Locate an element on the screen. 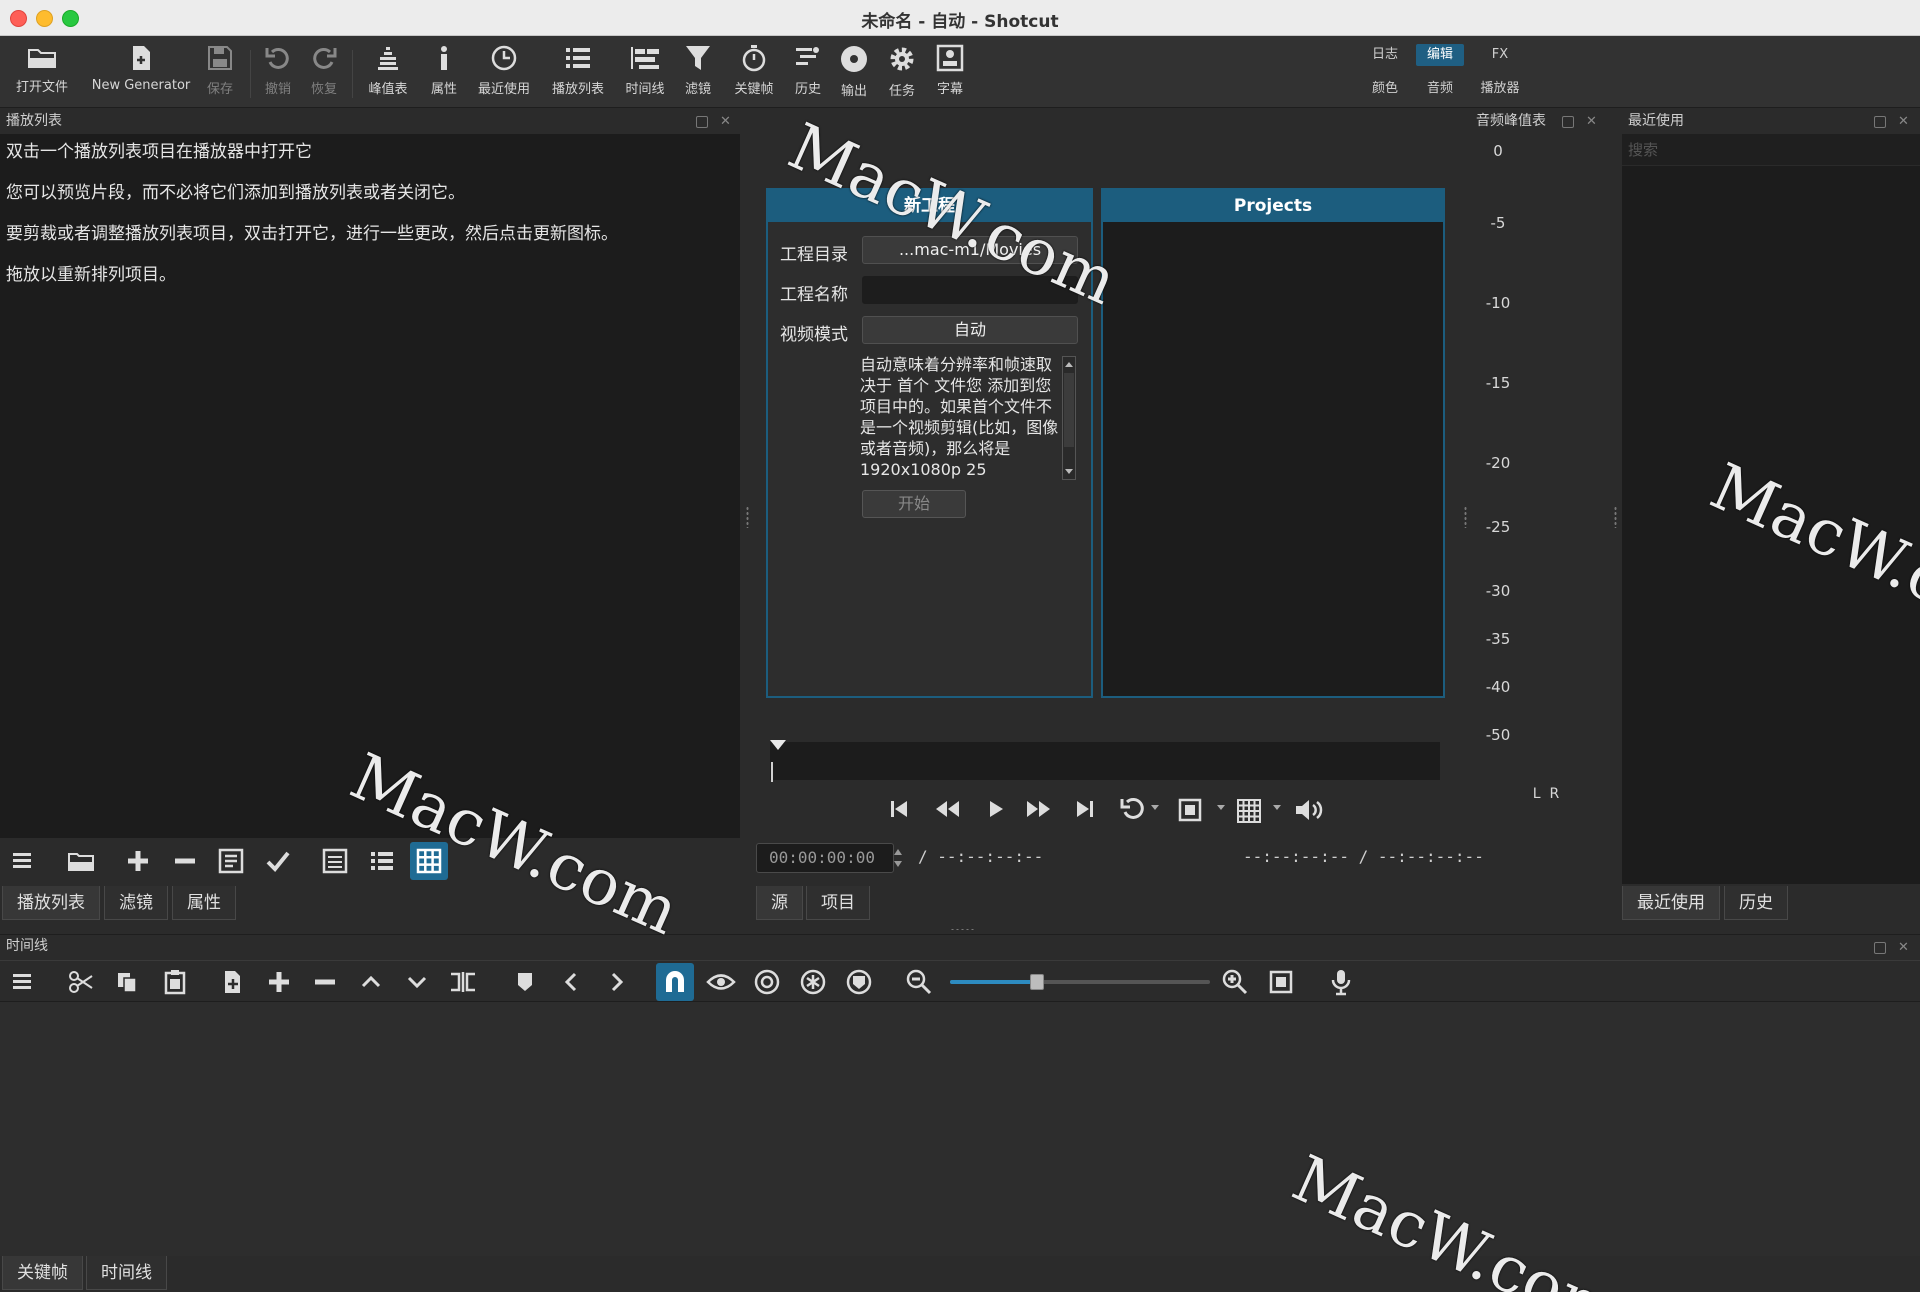  marker-icon is located at coordinates (525, 982).